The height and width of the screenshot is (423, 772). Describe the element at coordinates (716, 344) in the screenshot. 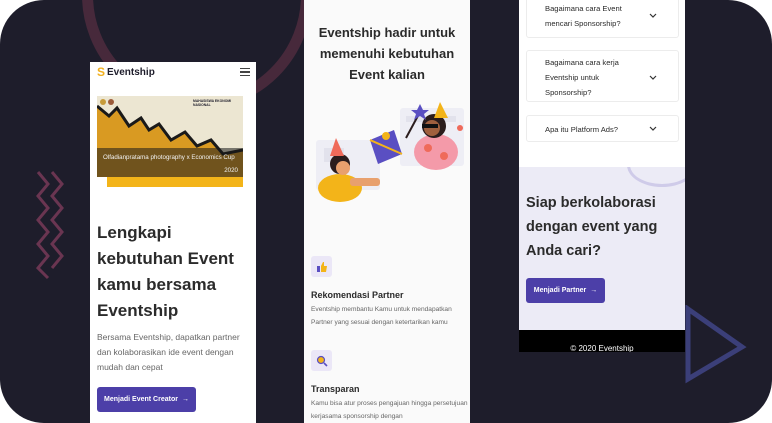

I see `triangle-decoration` at that location.